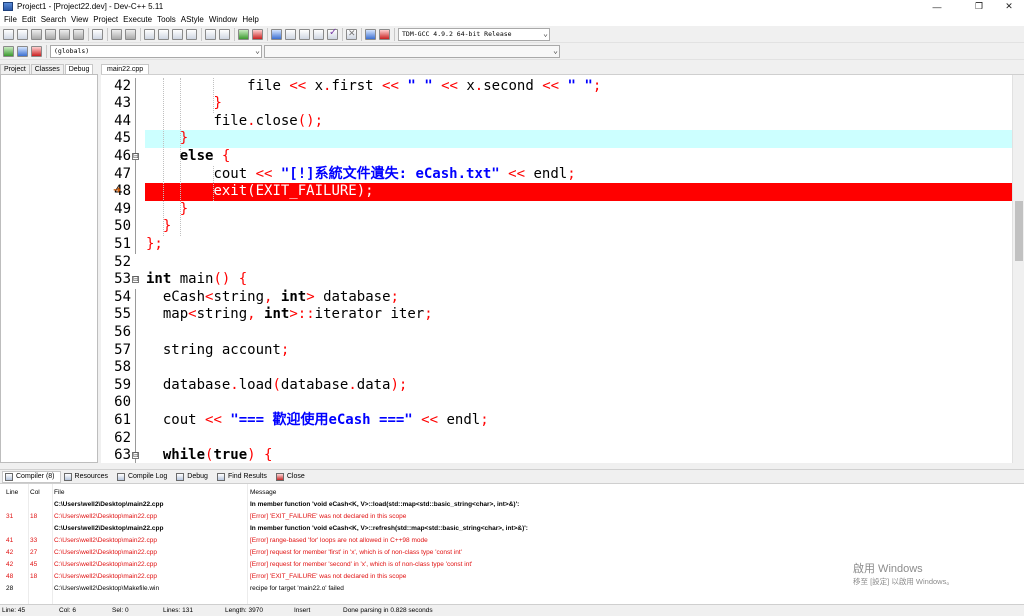 The width and height of the screenshot is (1024, 616). What do you see at coordinates (154, 245) in the screenshot?
I see `code-line: };` at bounding box center [154, 245].